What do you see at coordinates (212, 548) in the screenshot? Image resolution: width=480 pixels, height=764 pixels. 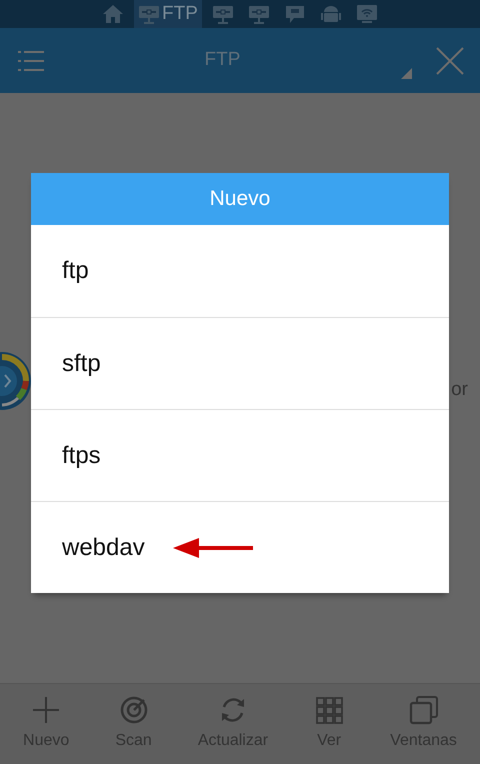 I see `arrow-icon` at bounding box center [212, 548].